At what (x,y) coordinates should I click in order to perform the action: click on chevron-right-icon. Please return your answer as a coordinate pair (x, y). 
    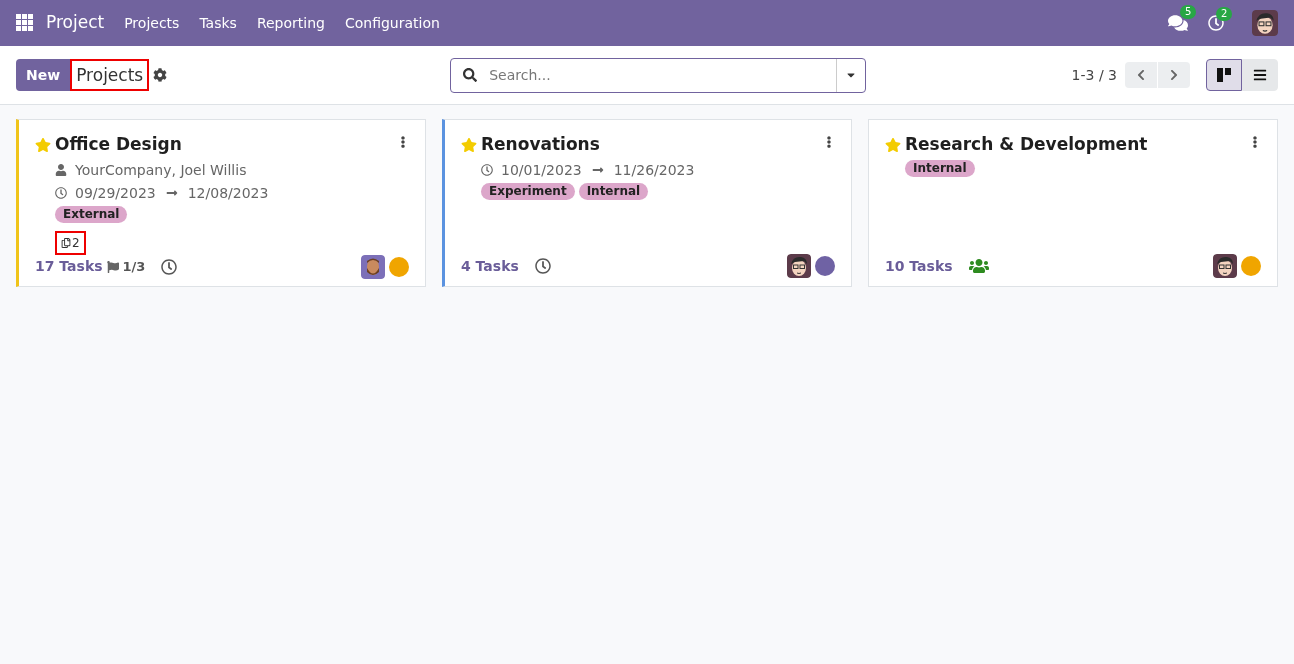
    Looking at the image, I should click on (1174, 75).